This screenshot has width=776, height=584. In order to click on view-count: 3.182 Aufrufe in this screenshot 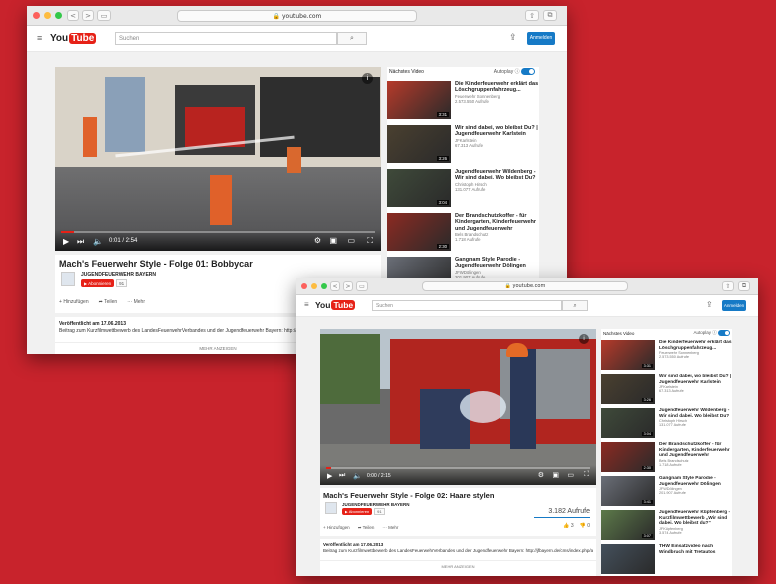, I will do `click(569, 511)`.